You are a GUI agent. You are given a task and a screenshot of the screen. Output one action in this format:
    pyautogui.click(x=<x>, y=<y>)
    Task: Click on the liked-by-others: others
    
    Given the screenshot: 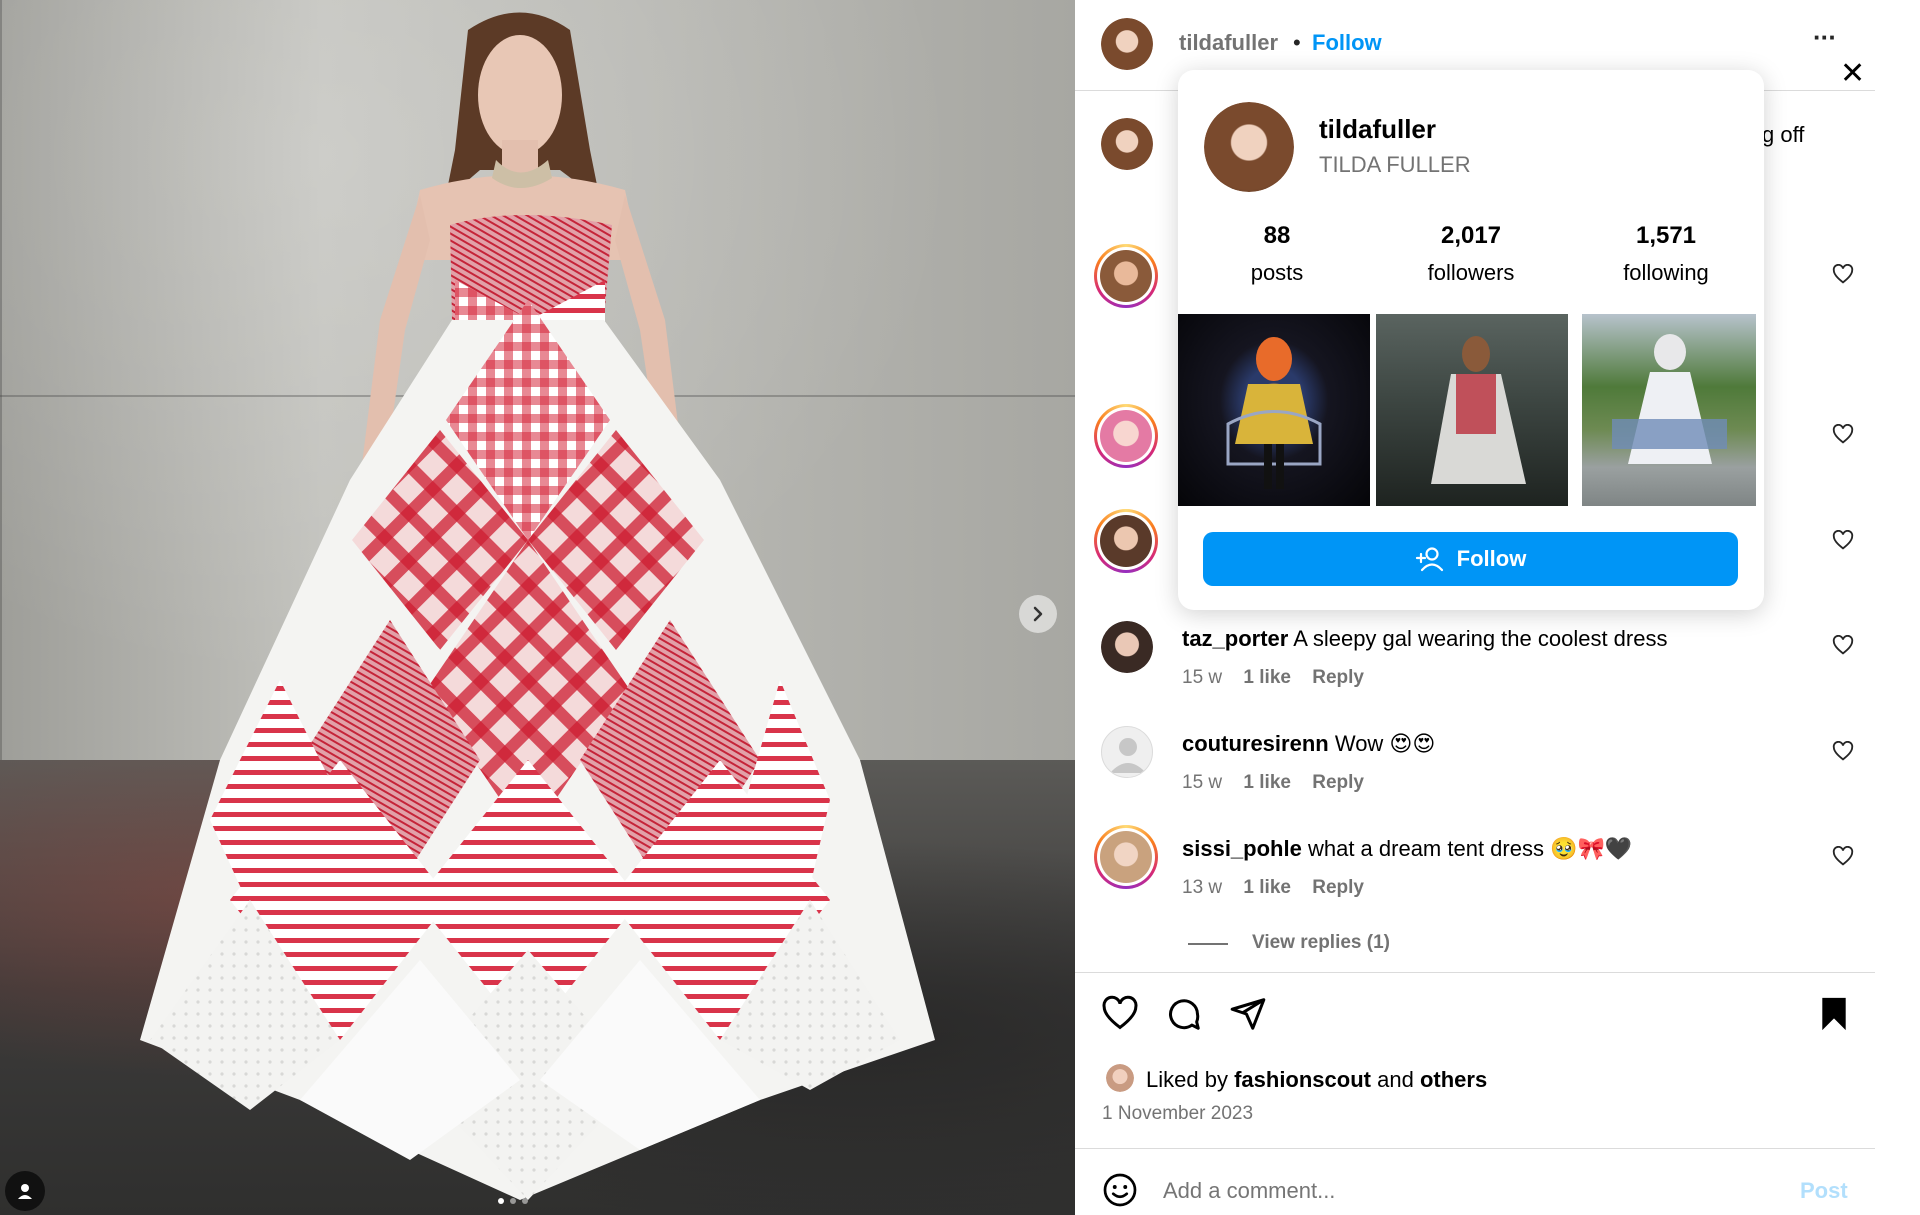 What is the action you would take?
    pyautogui.click(x=1453, y=1079)
    